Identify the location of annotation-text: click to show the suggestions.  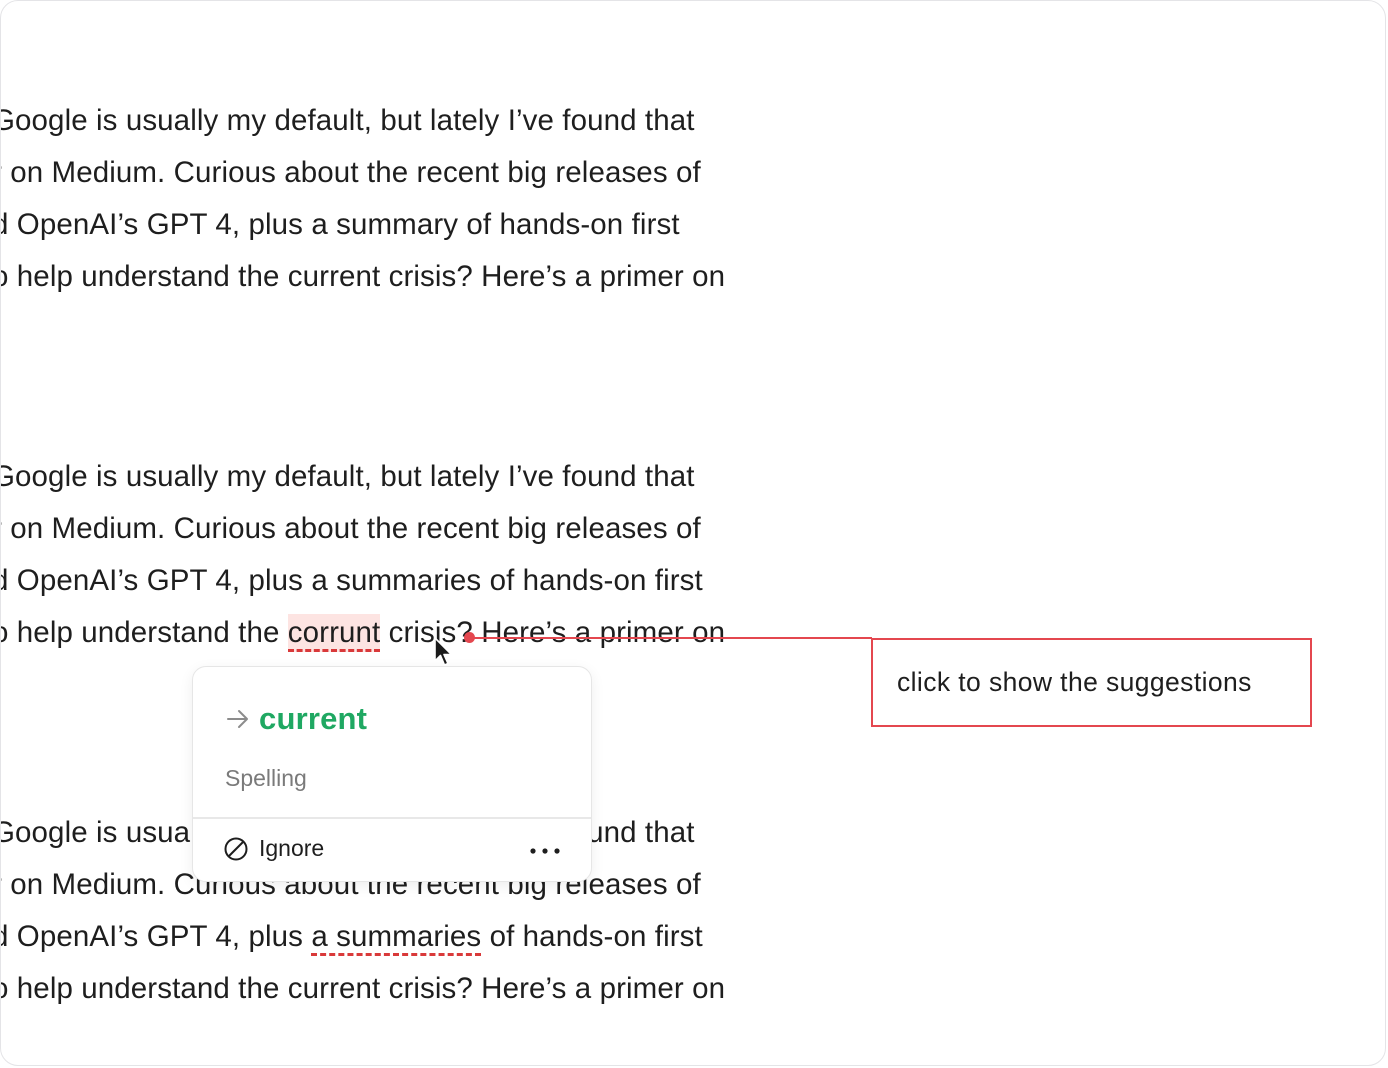
(1074, 682).